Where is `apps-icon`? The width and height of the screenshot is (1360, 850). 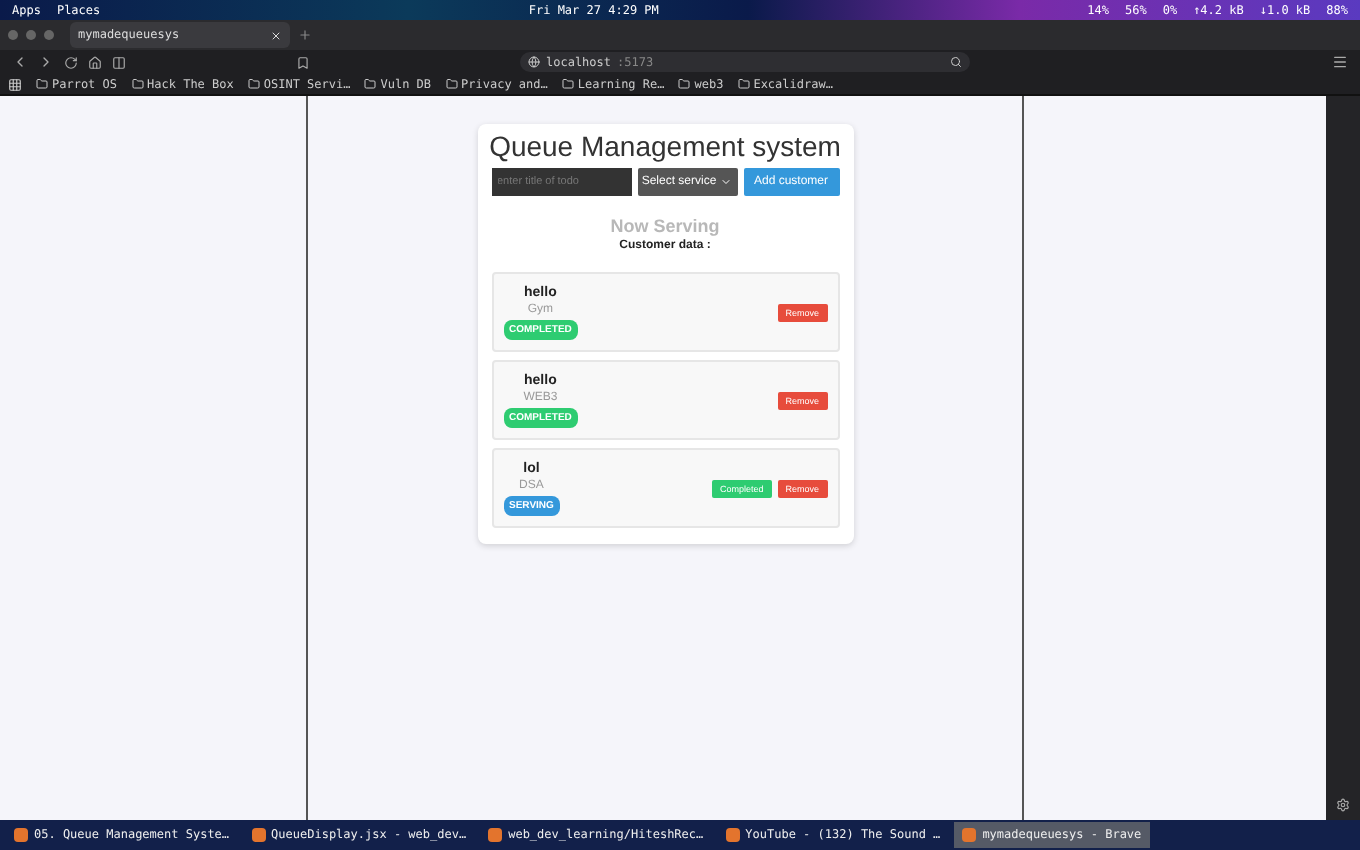 apps-icon is located at coordinates (15, 84).